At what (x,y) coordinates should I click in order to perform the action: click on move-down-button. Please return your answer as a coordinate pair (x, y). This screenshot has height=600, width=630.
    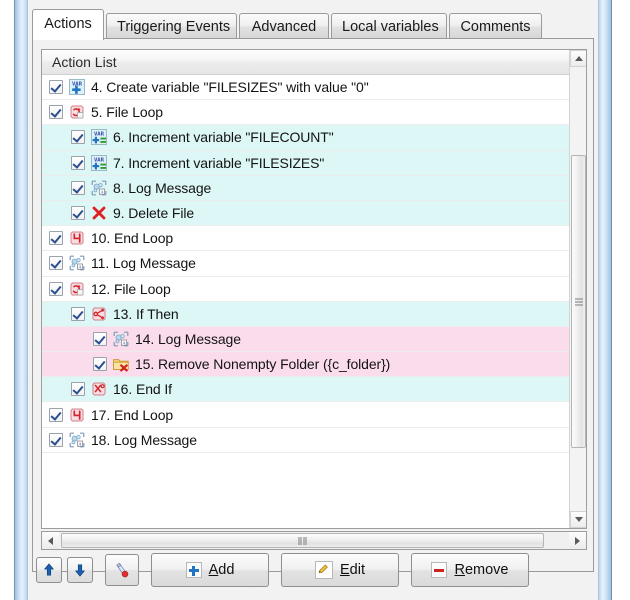
    Looking at the image, I should click on (80, 570).